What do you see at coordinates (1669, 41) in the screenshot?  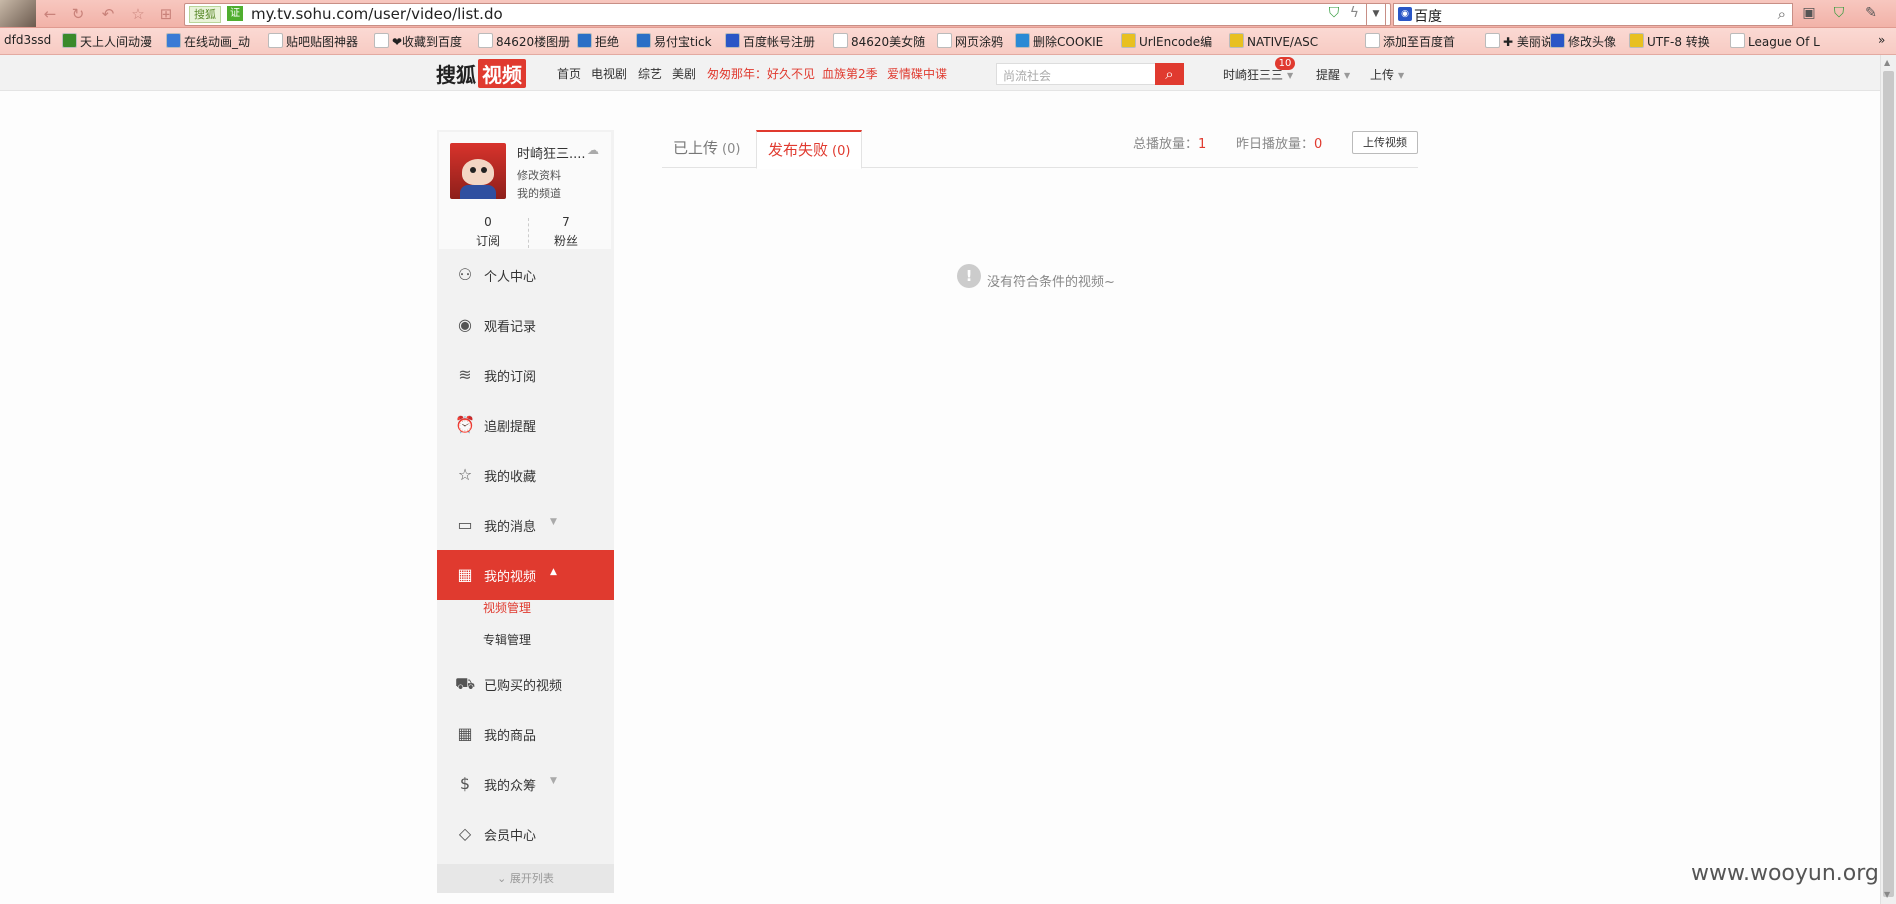 I see `bookmark-item: UTF-8 转换` at bounding box center [1669, 41].